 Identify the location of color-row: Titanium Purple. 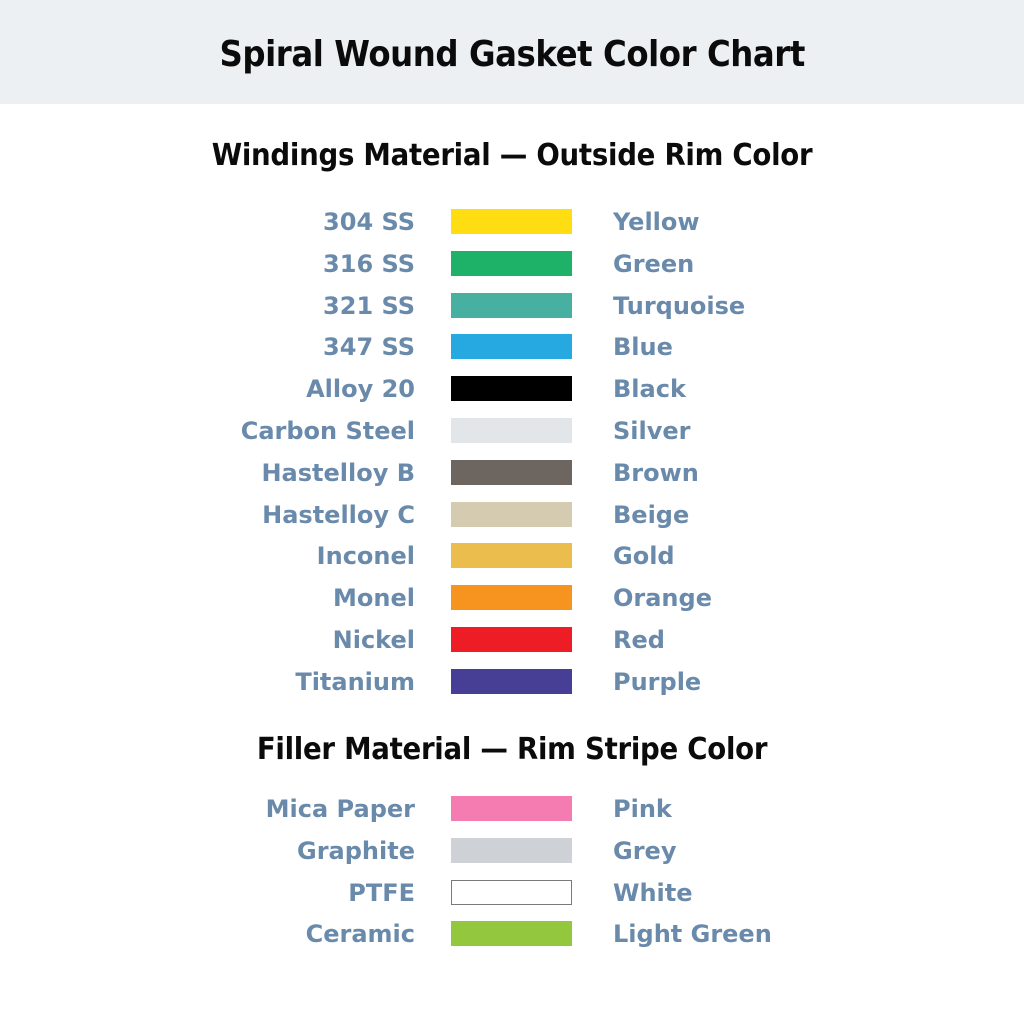
(512, 682).